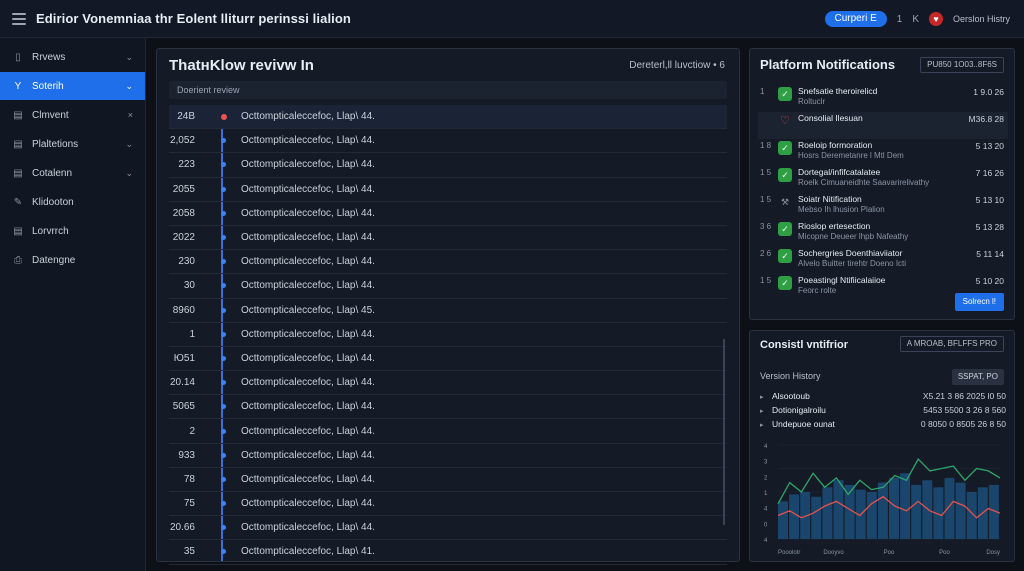  I want to click on list-item: 5065 Octtompticaleccefoc, Llap\ 44., so click(448, 407).